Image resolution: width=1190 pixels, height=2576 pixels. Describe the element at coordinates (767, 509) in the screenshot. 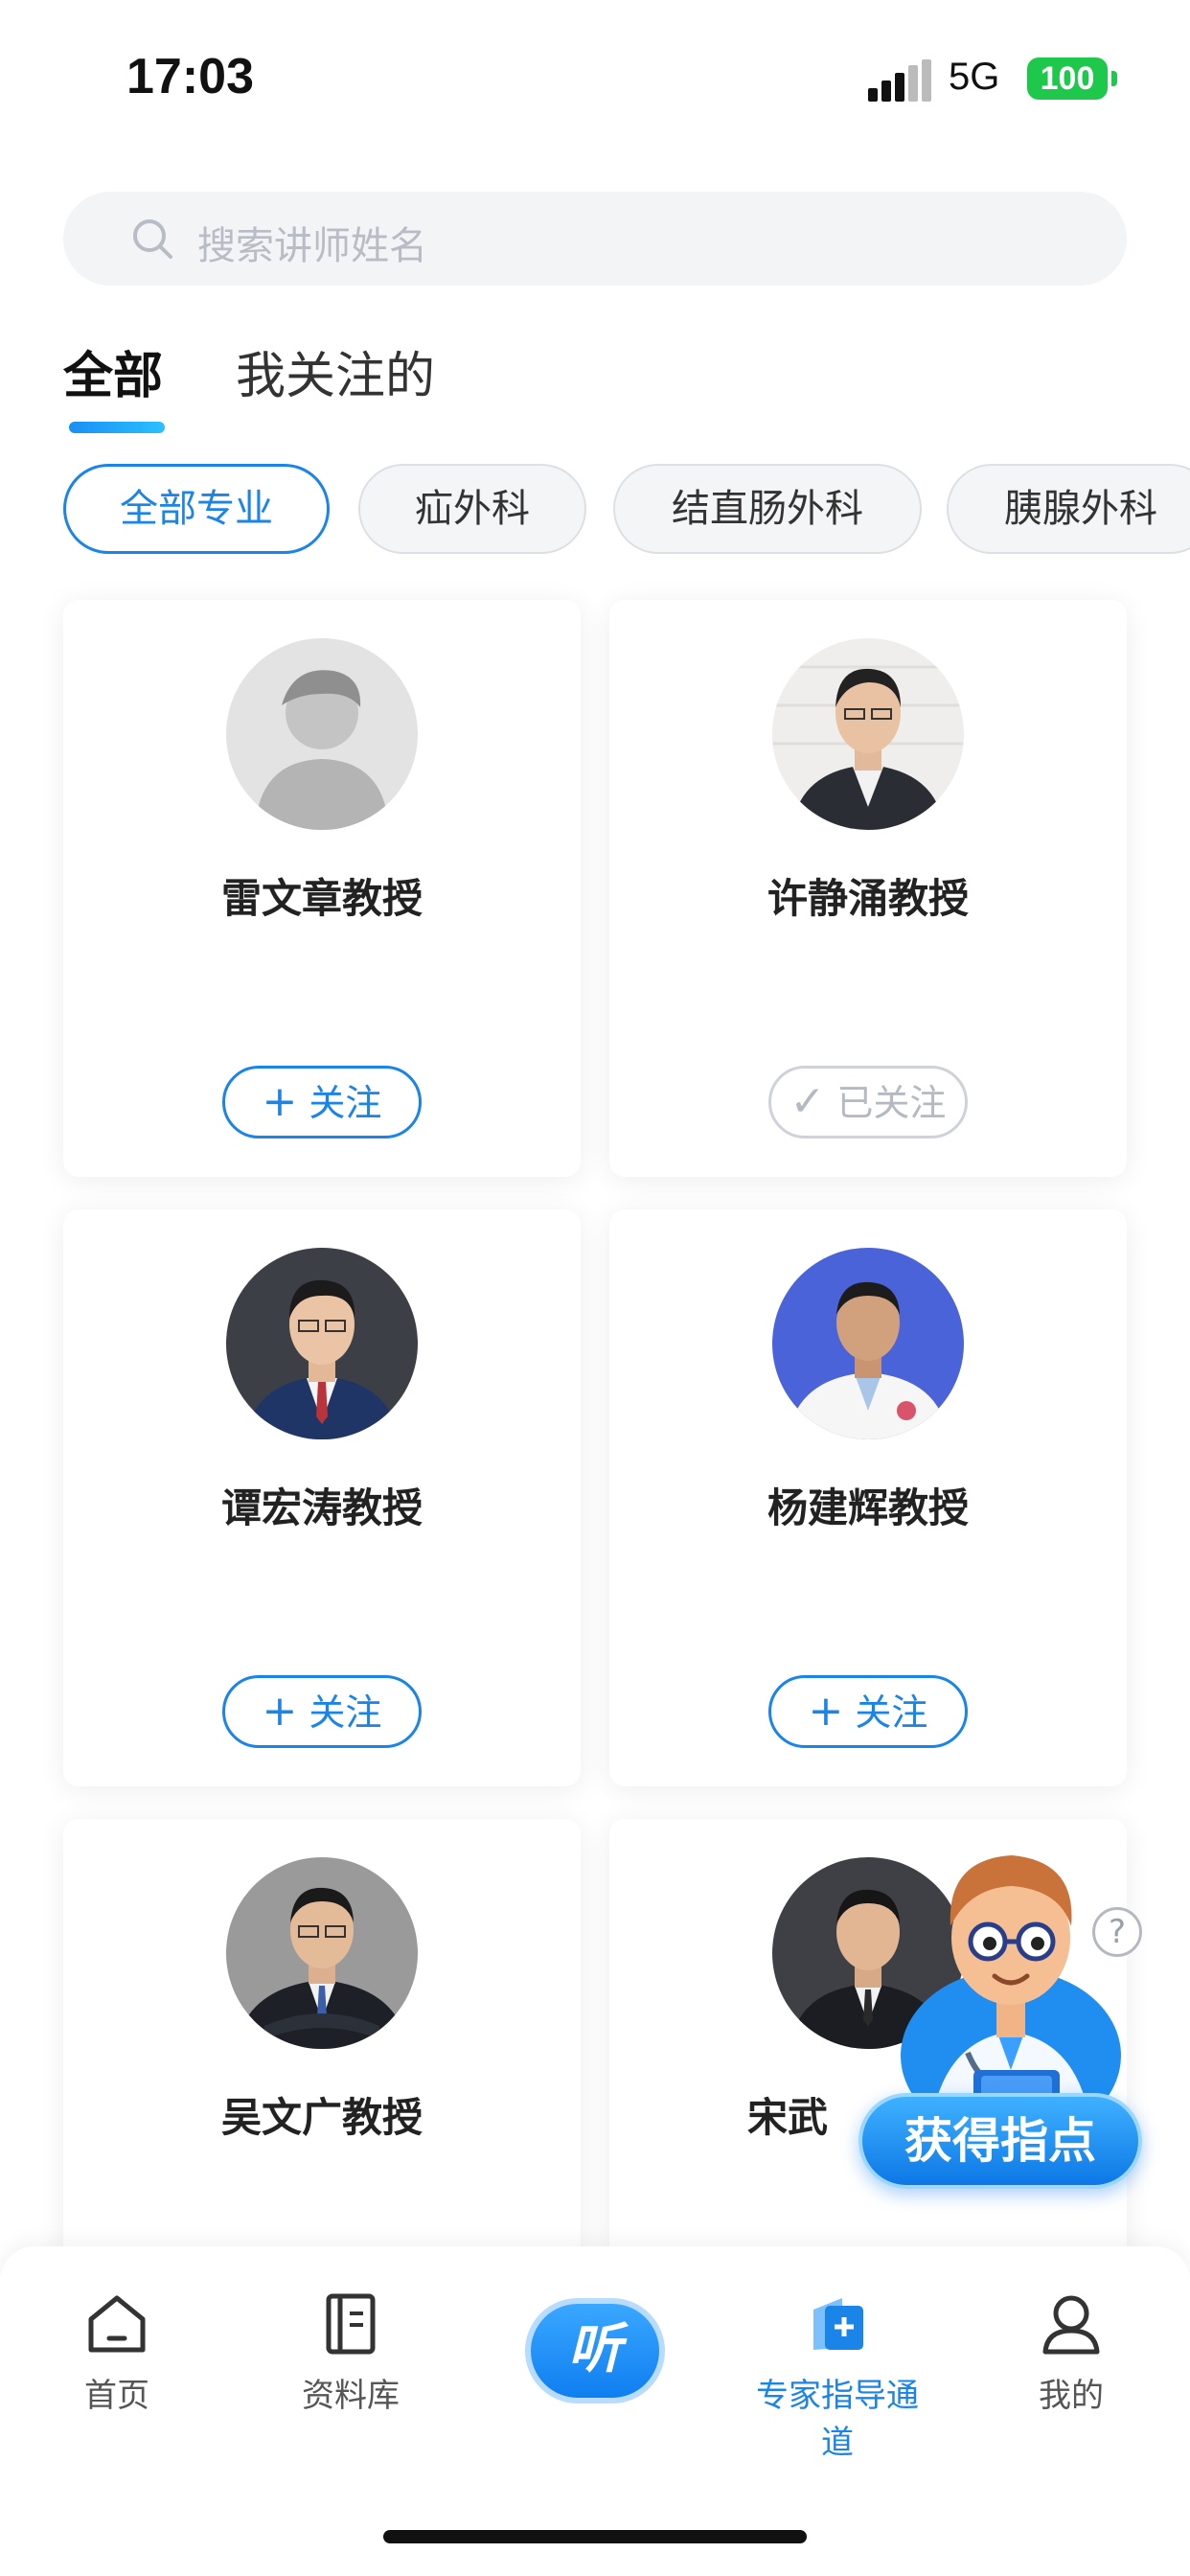

I see `chip-colorectal-surgery: 结直肠外科` at that location.